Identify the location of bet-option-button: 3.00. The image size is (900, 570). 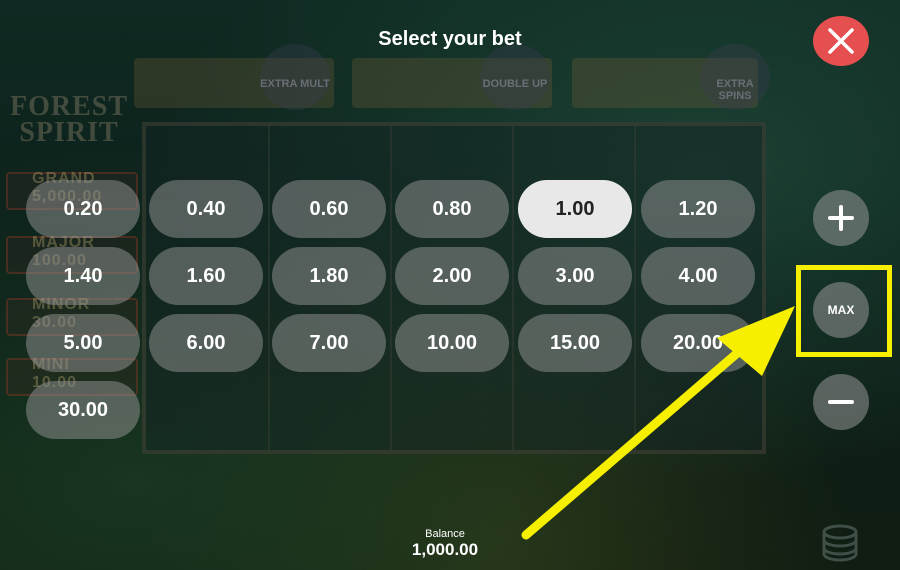
(575, 276).